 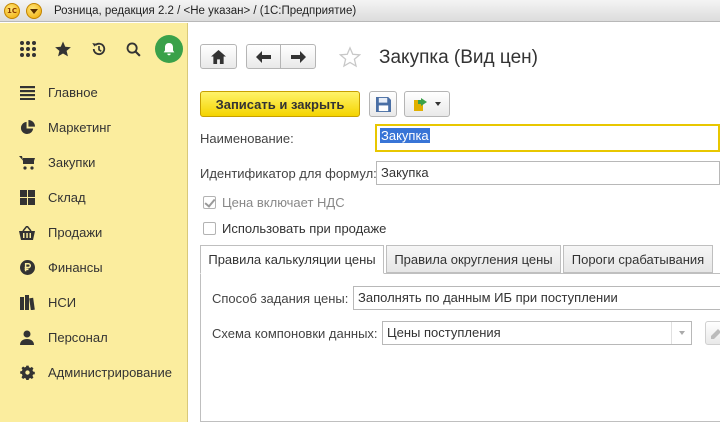 I want to click on sidebar-item-nsi: НСИ, so click(x=93, y=302).